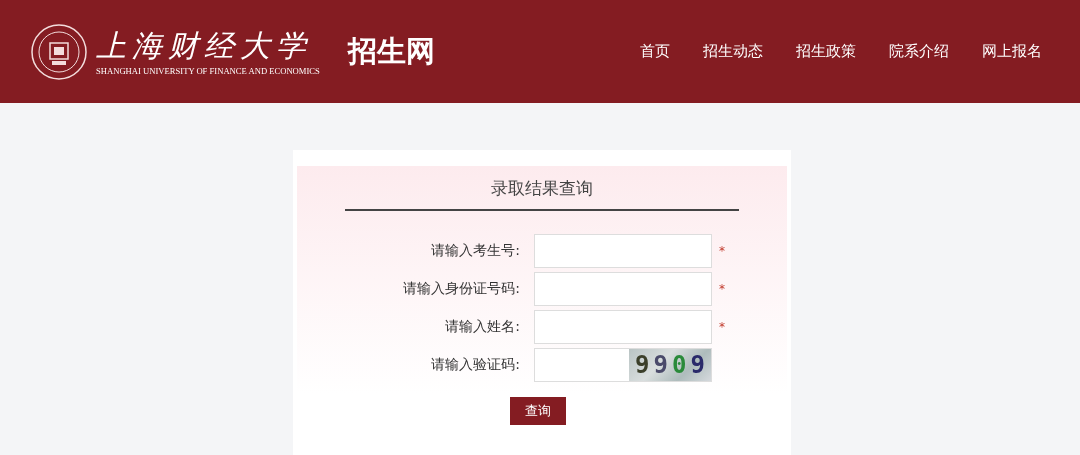 This screenshot has width=1080, height=455. What do you see at coordinates (919, 51) in the screenshot?
I see `nav-link: 院系介绍` at bounding box center [919, 51].